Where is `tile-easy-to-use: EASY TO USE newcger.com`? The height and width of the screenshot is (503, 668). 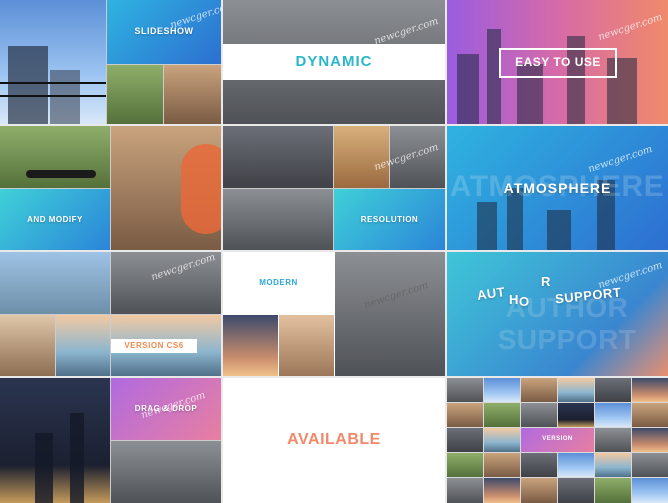
tile-easy-to-use: EASY TO USE newcger.com is located at coordinates (557, 62).